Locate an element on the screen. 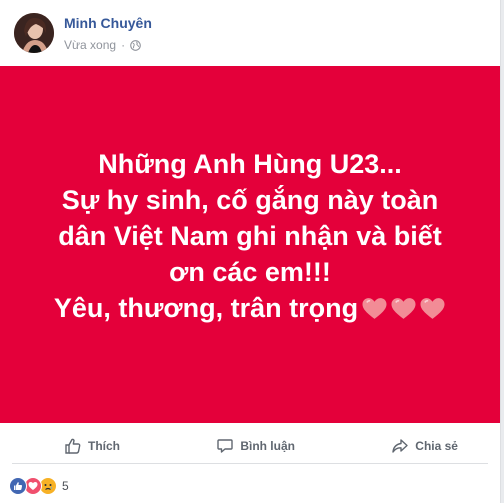 This screenshot has width=504, height=503. reactions-summary: 5 is located at coordinates (39, 486).